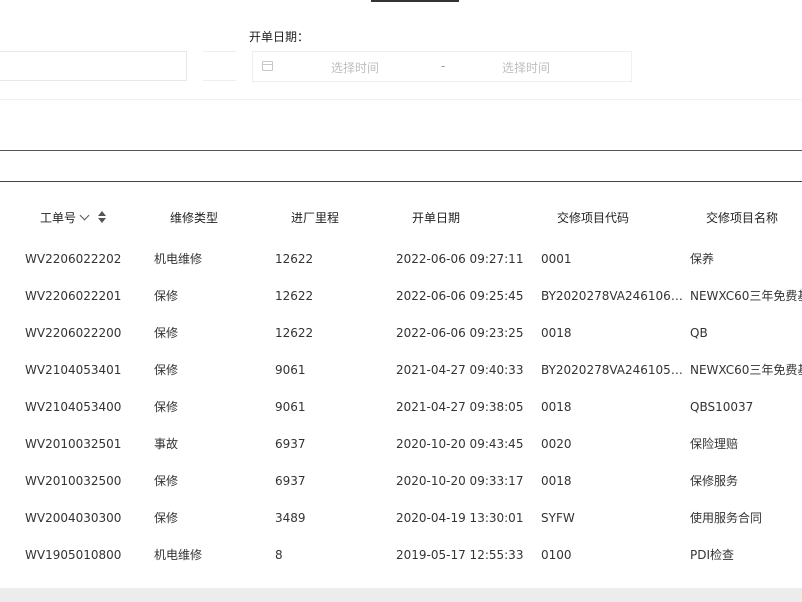  Describe the element at coordinates (593, 218) in the screenshot. I see `column-header-item-code: 交修项目代码` at that location.